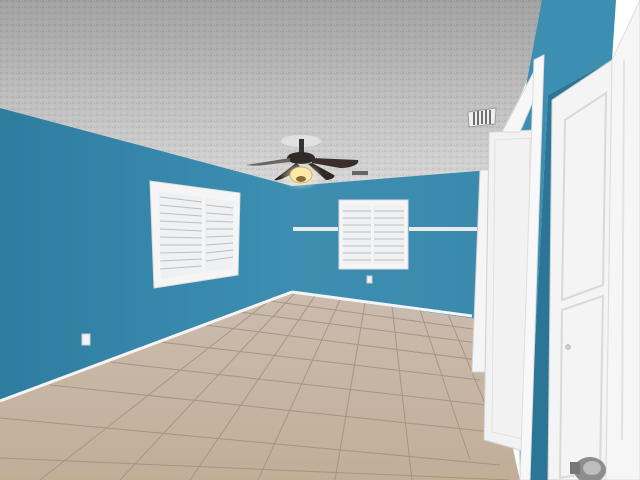  I want to click on door-icon, so click(580, 269).